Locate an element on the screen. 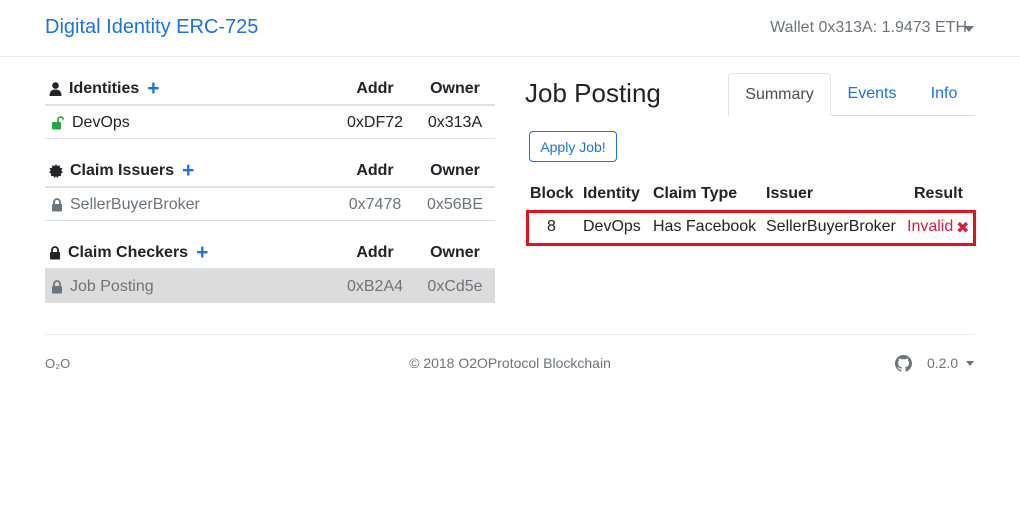 This screenshot has height=523, width=1020. identity-name: DevOps is located at coordinates (101, 122).